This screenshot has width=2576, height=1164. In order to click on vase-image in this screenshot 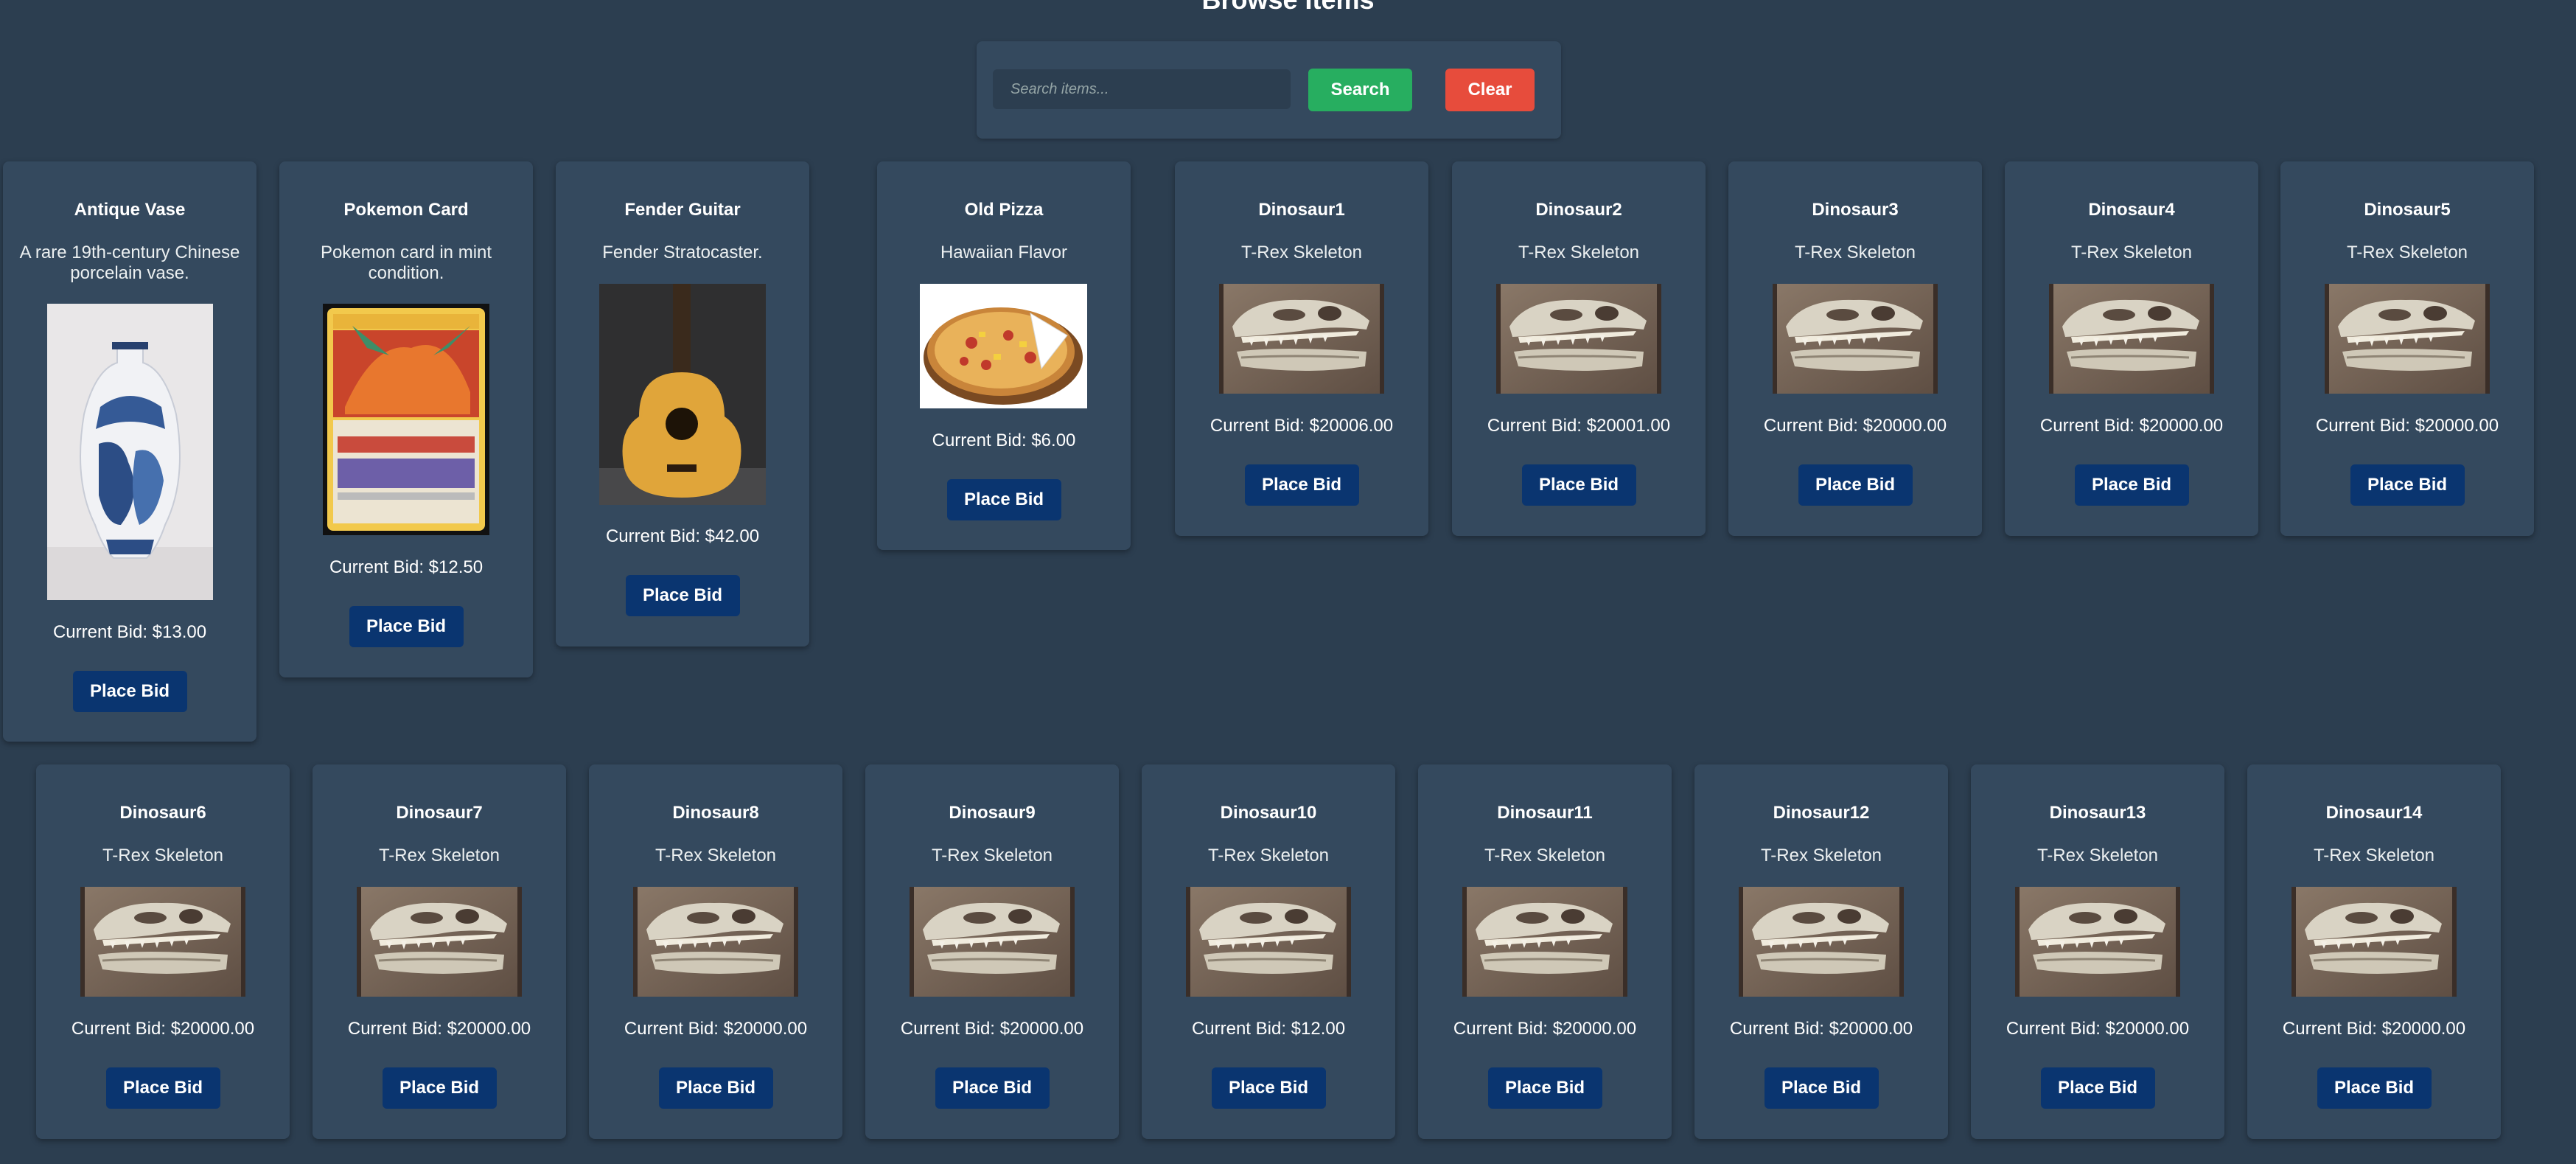, I will do `click(130, 452)`.